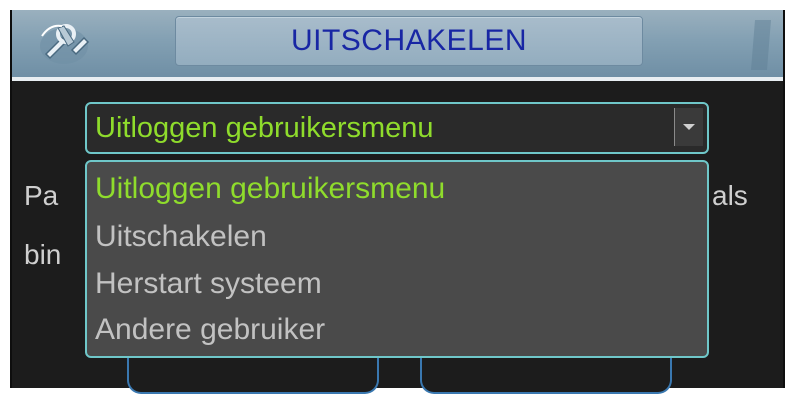 The width and height of the screenshot is (795, 394). I want to click on dropdown-option-logout: Uitloggen gebruikersmenu, so click(270, 189).